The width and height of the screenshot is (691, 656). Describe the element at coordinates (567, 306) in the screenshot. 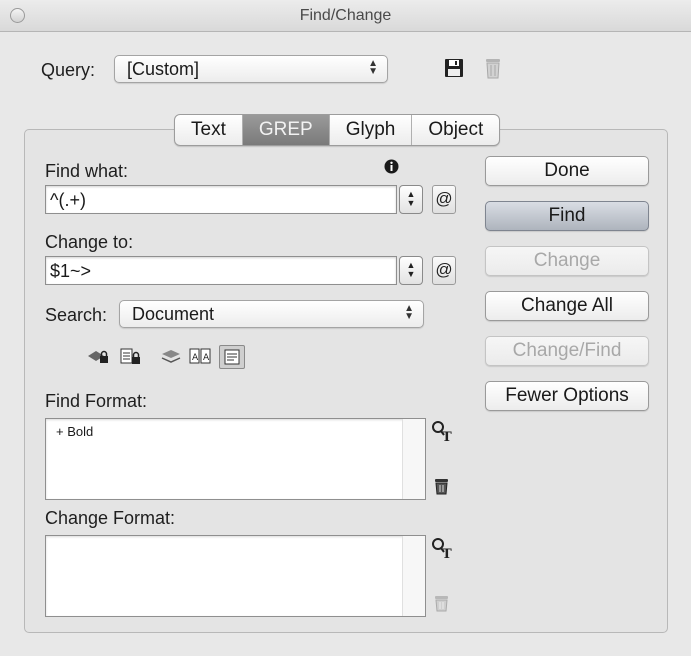

I see `change-all-button: Change All` at that location.